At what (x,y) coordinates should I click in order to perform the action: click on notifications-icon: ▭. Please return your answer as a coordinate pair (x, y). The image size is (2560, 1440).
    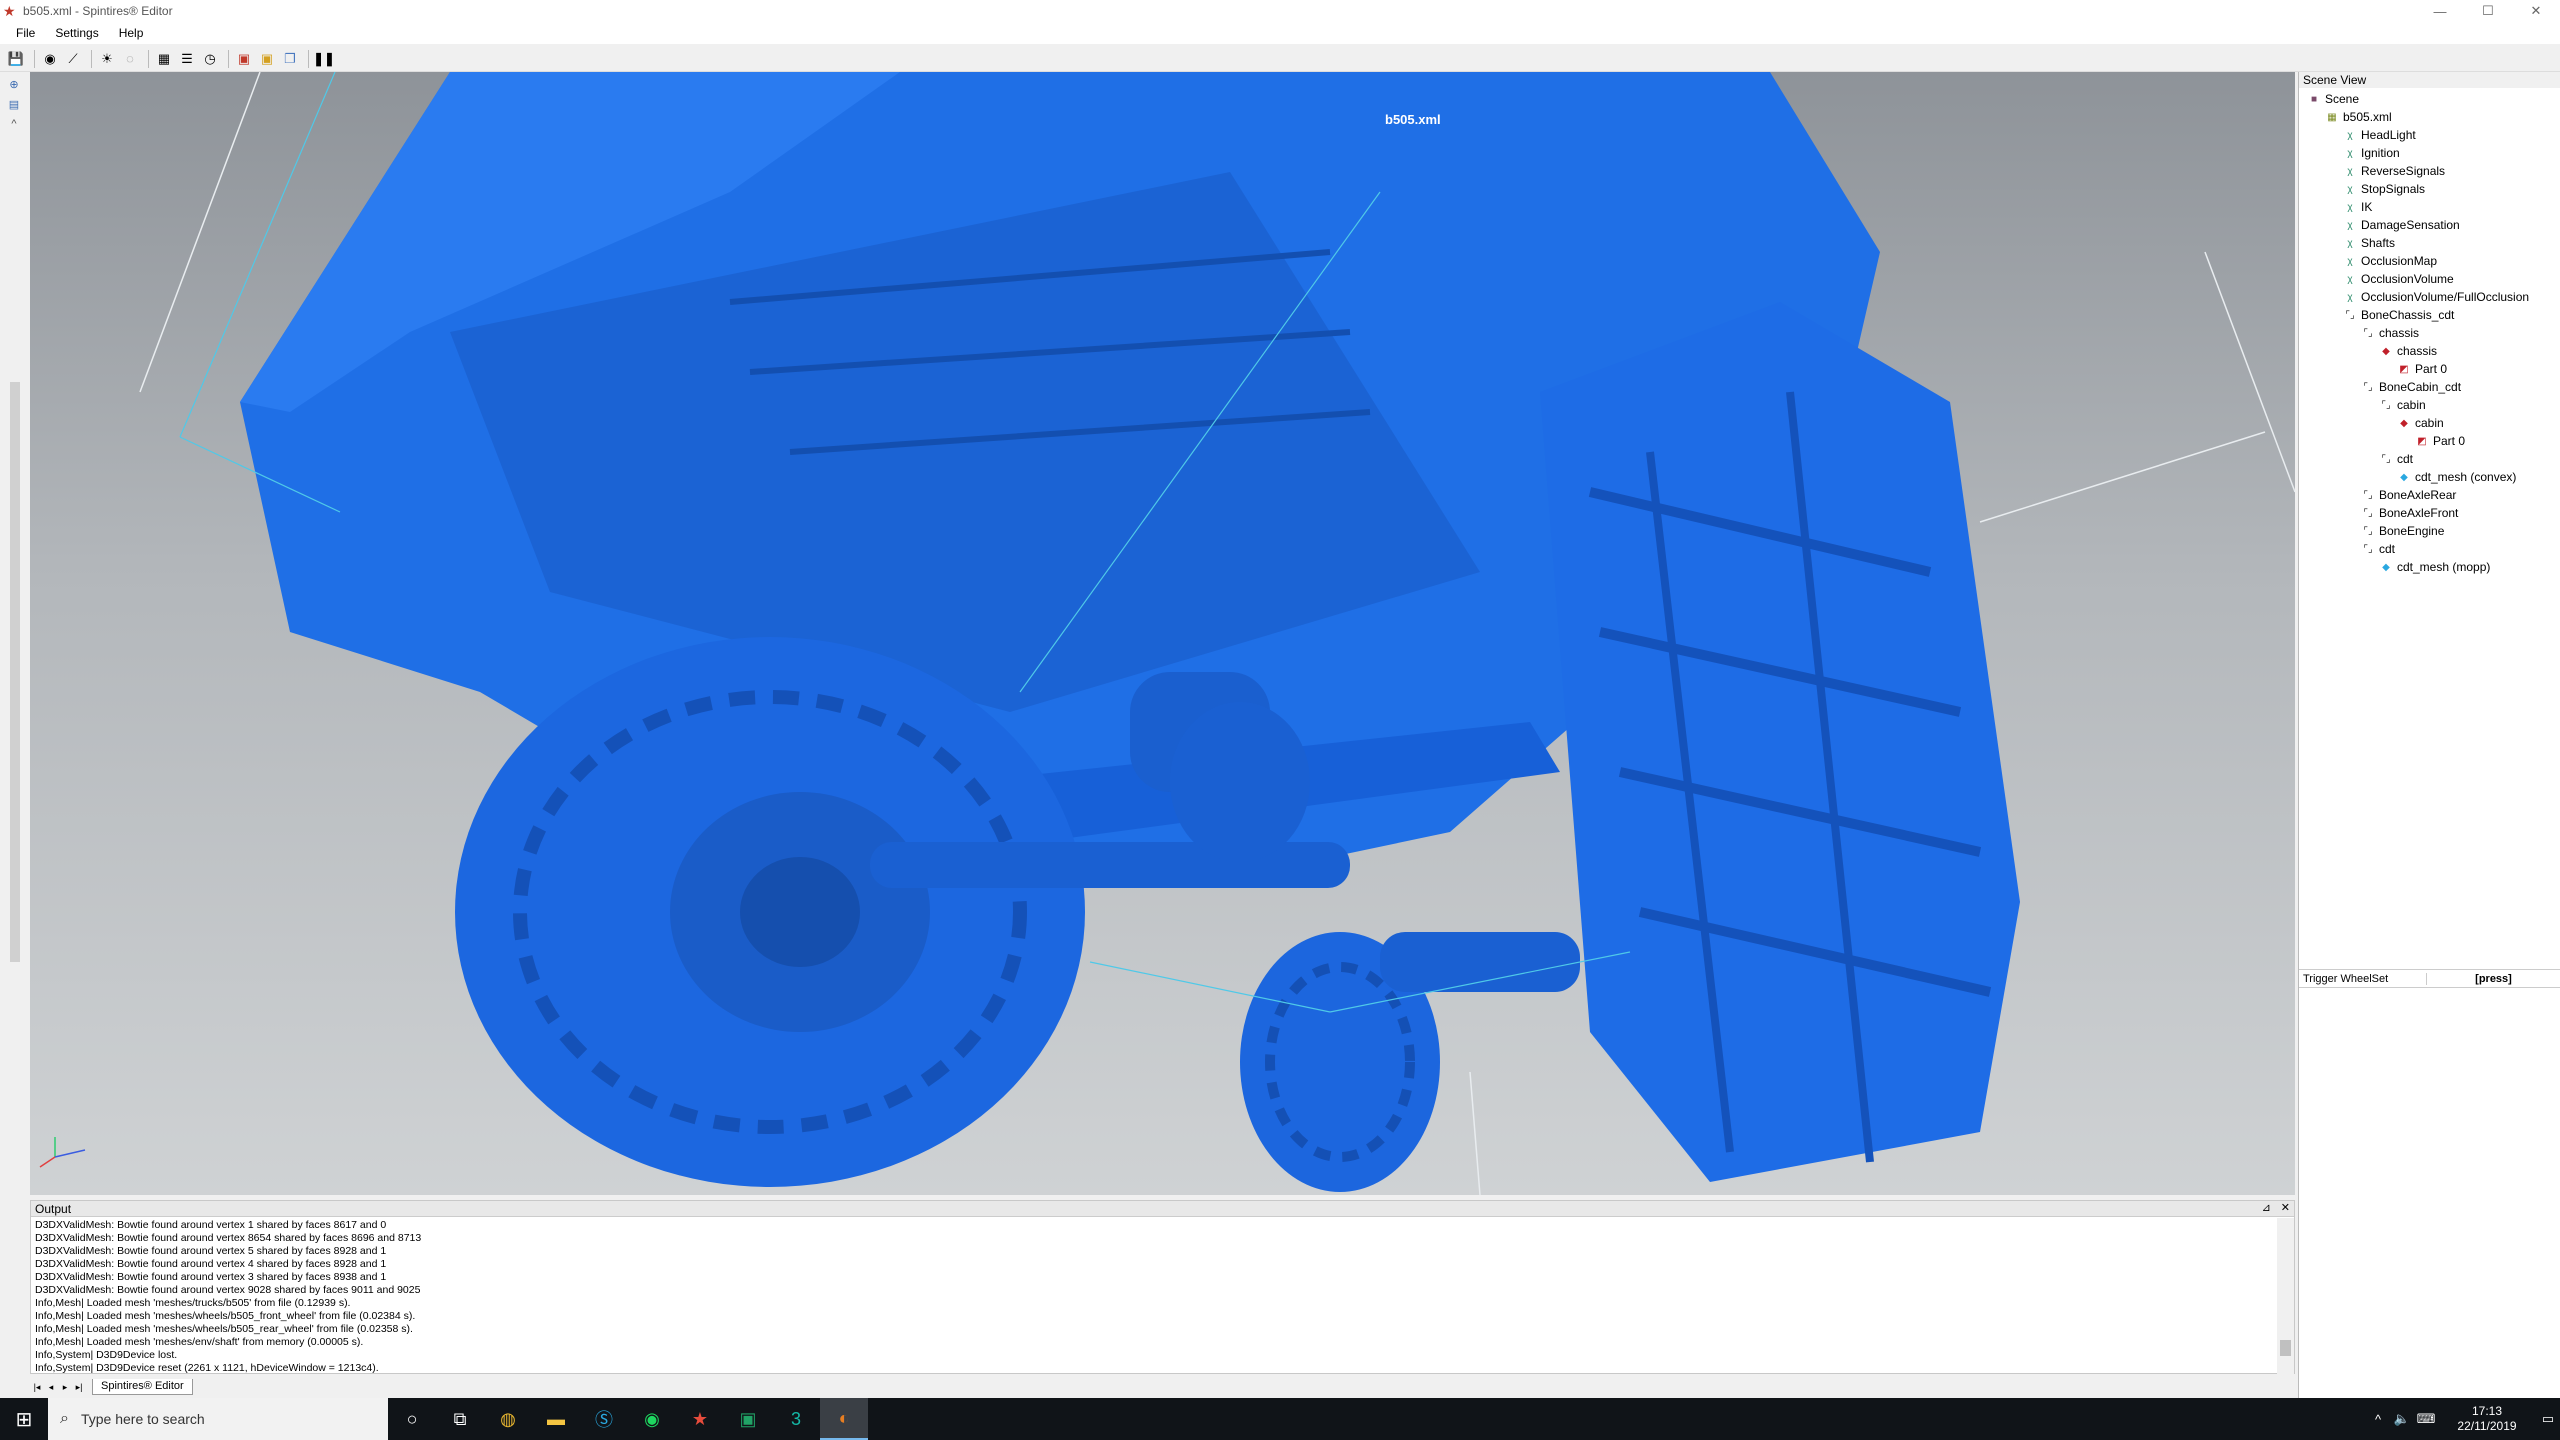
    Looking at the image, I should click on (2548, 1419).